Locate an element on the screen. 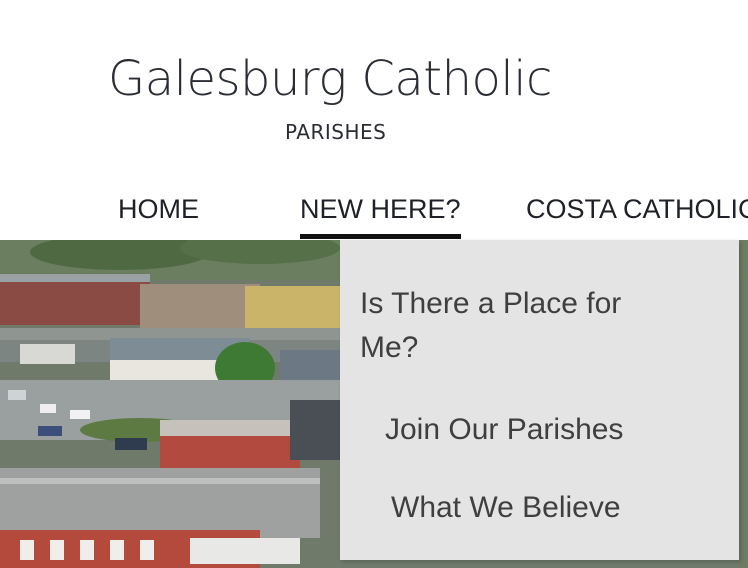 The image size is (748, 568). site-logo: Galesburg Catholic PARISHES is located at coordinates (330, 97).